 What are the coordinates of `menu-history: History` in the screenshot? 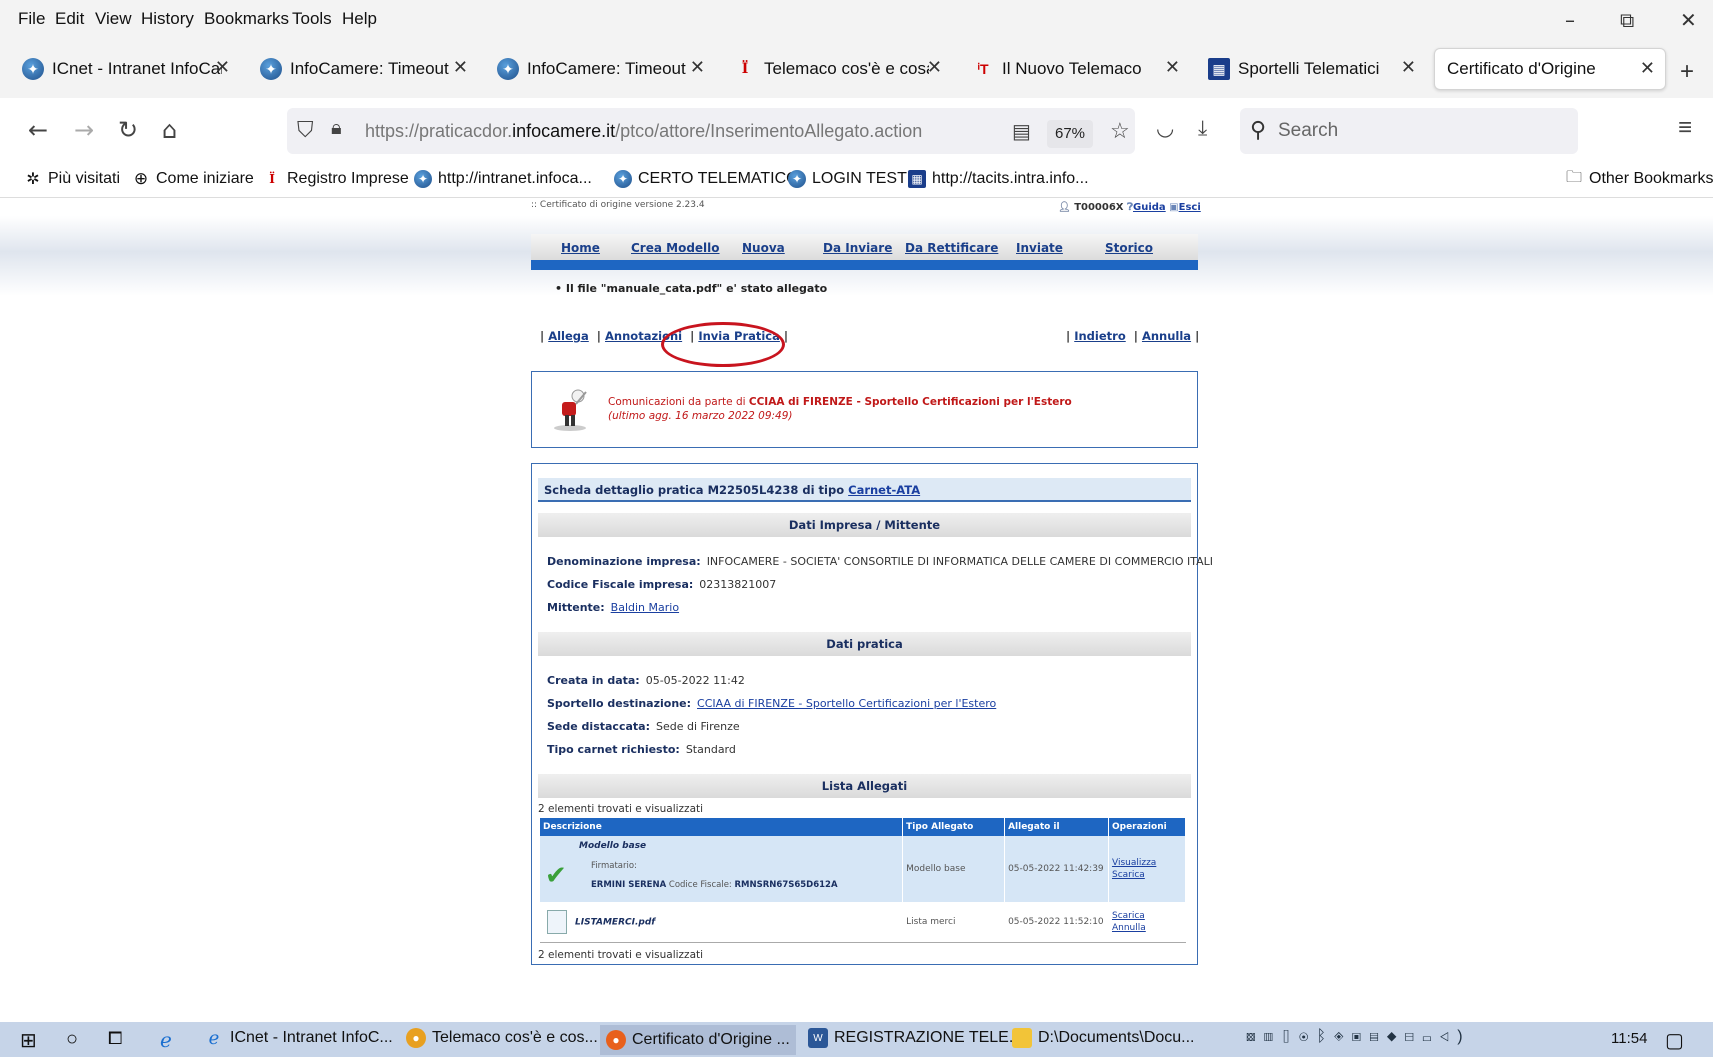 It's located at (167, 19).